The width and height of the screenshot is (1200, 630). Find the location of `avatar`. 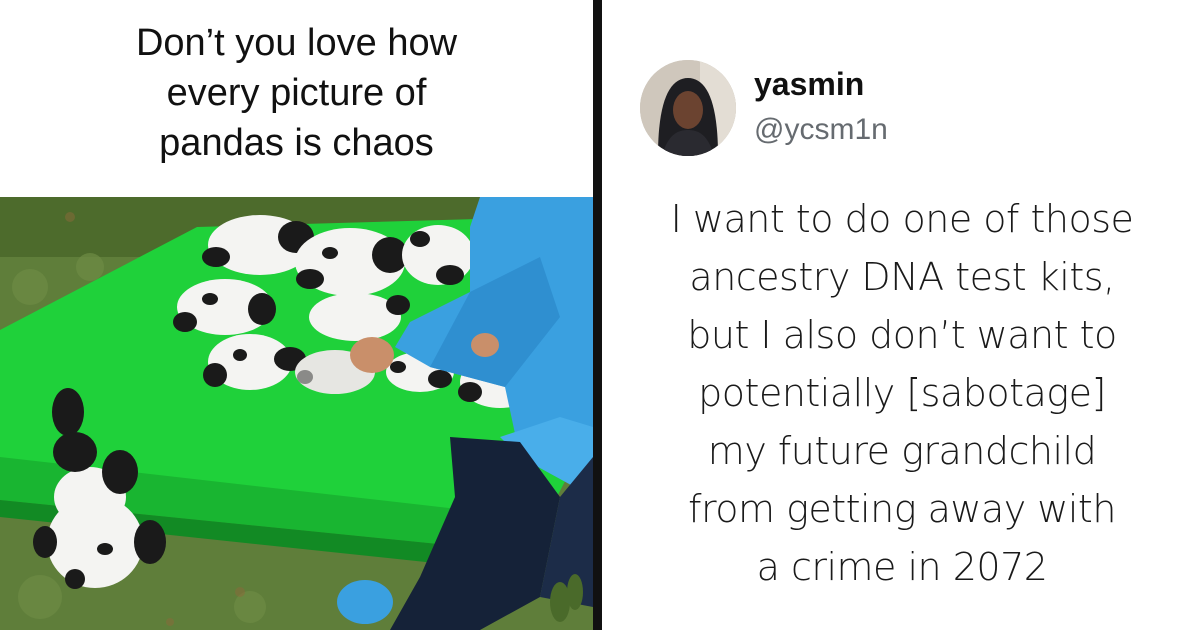

avatar is located at coordinates (688, 108).